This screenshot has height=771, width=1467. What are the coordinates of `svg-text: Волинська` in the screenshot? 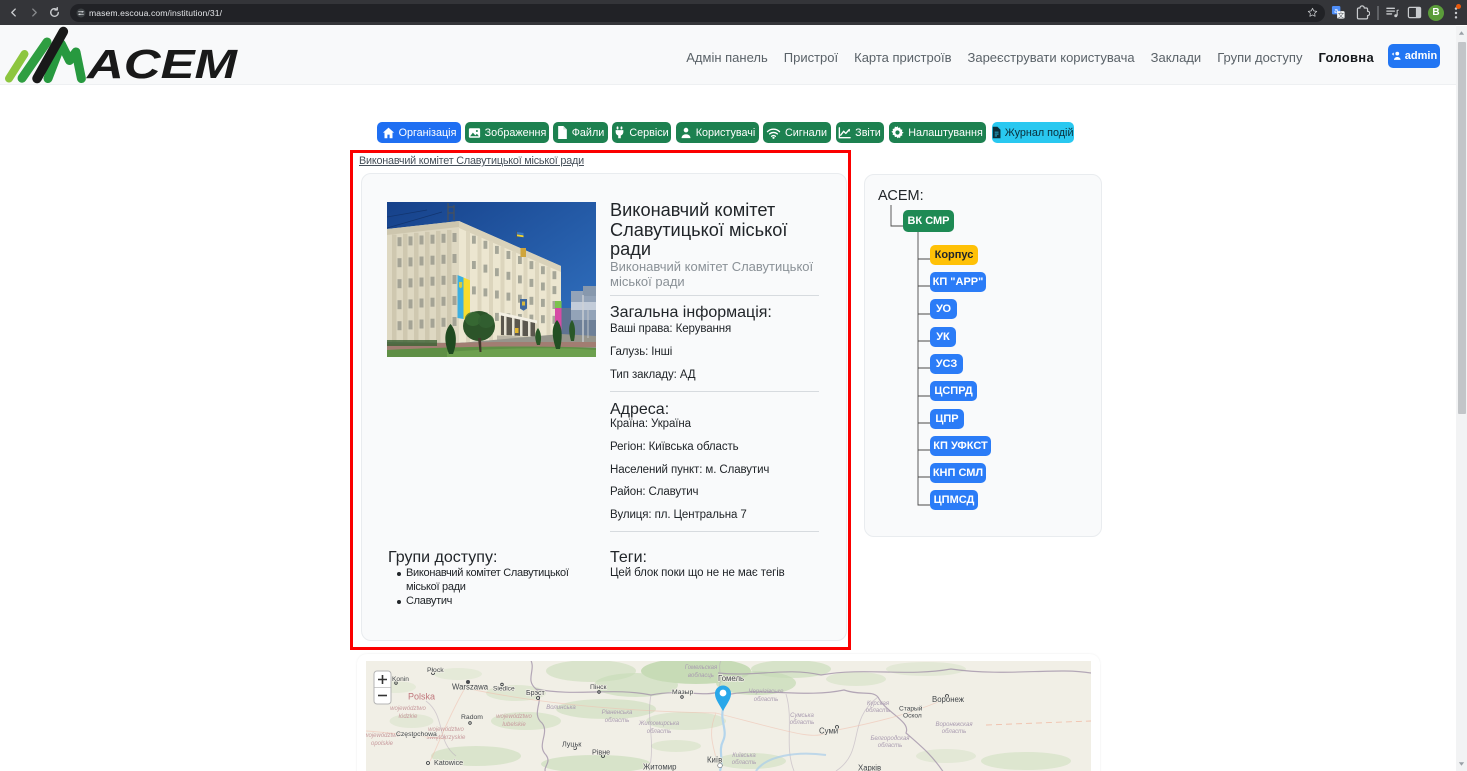 It's located at (561, 708).